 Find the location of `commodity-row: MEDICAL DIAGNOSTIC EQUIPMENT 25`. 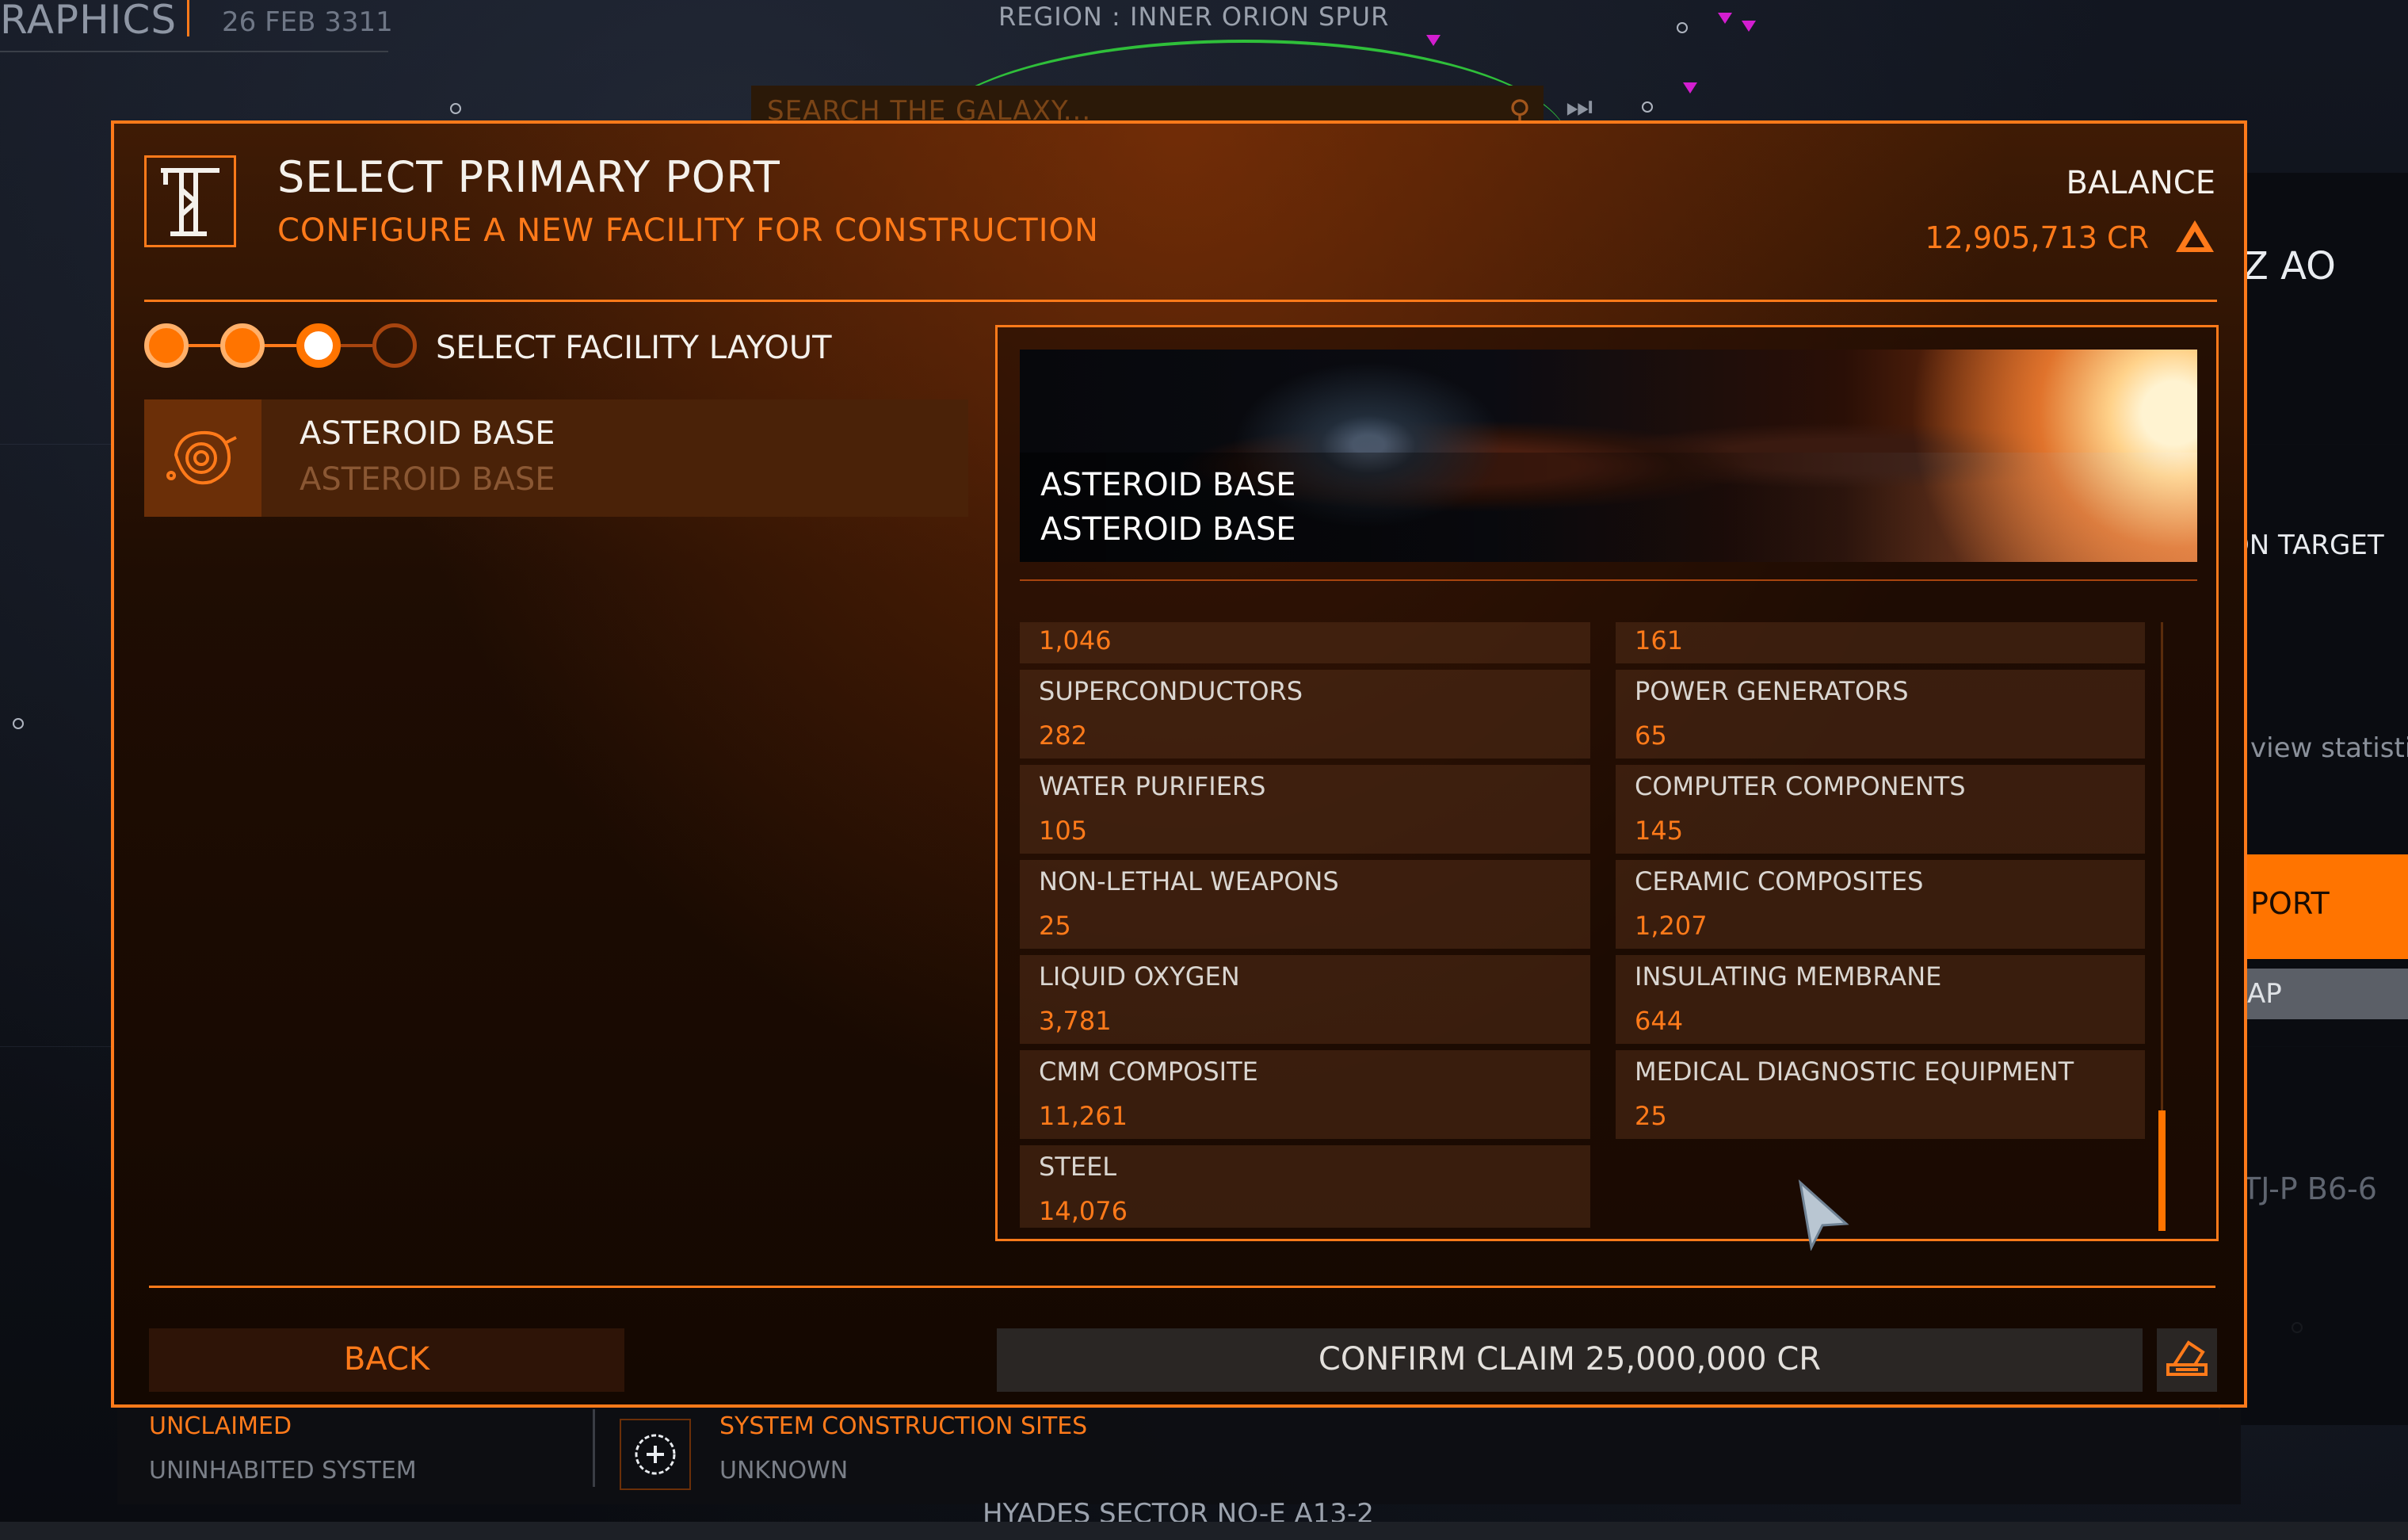

commodity-row: MEDICAL DIAGNOSTIC EQUIPMENT 25 is located at coordinates (1880, 1094).